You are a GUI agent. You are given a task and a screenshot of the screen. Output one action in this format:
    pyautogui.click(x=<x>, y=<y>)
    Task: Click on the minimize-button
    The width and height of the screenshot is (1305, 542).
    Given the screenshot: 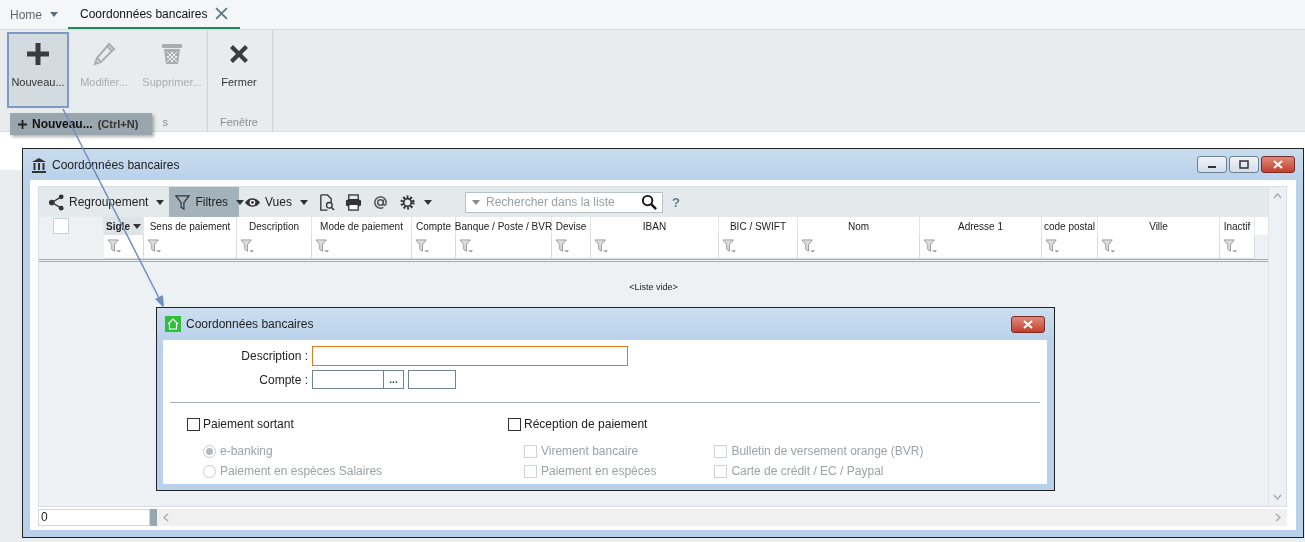 What is the action you would take?
    pyautogui.click(x=1212, y=164)
    